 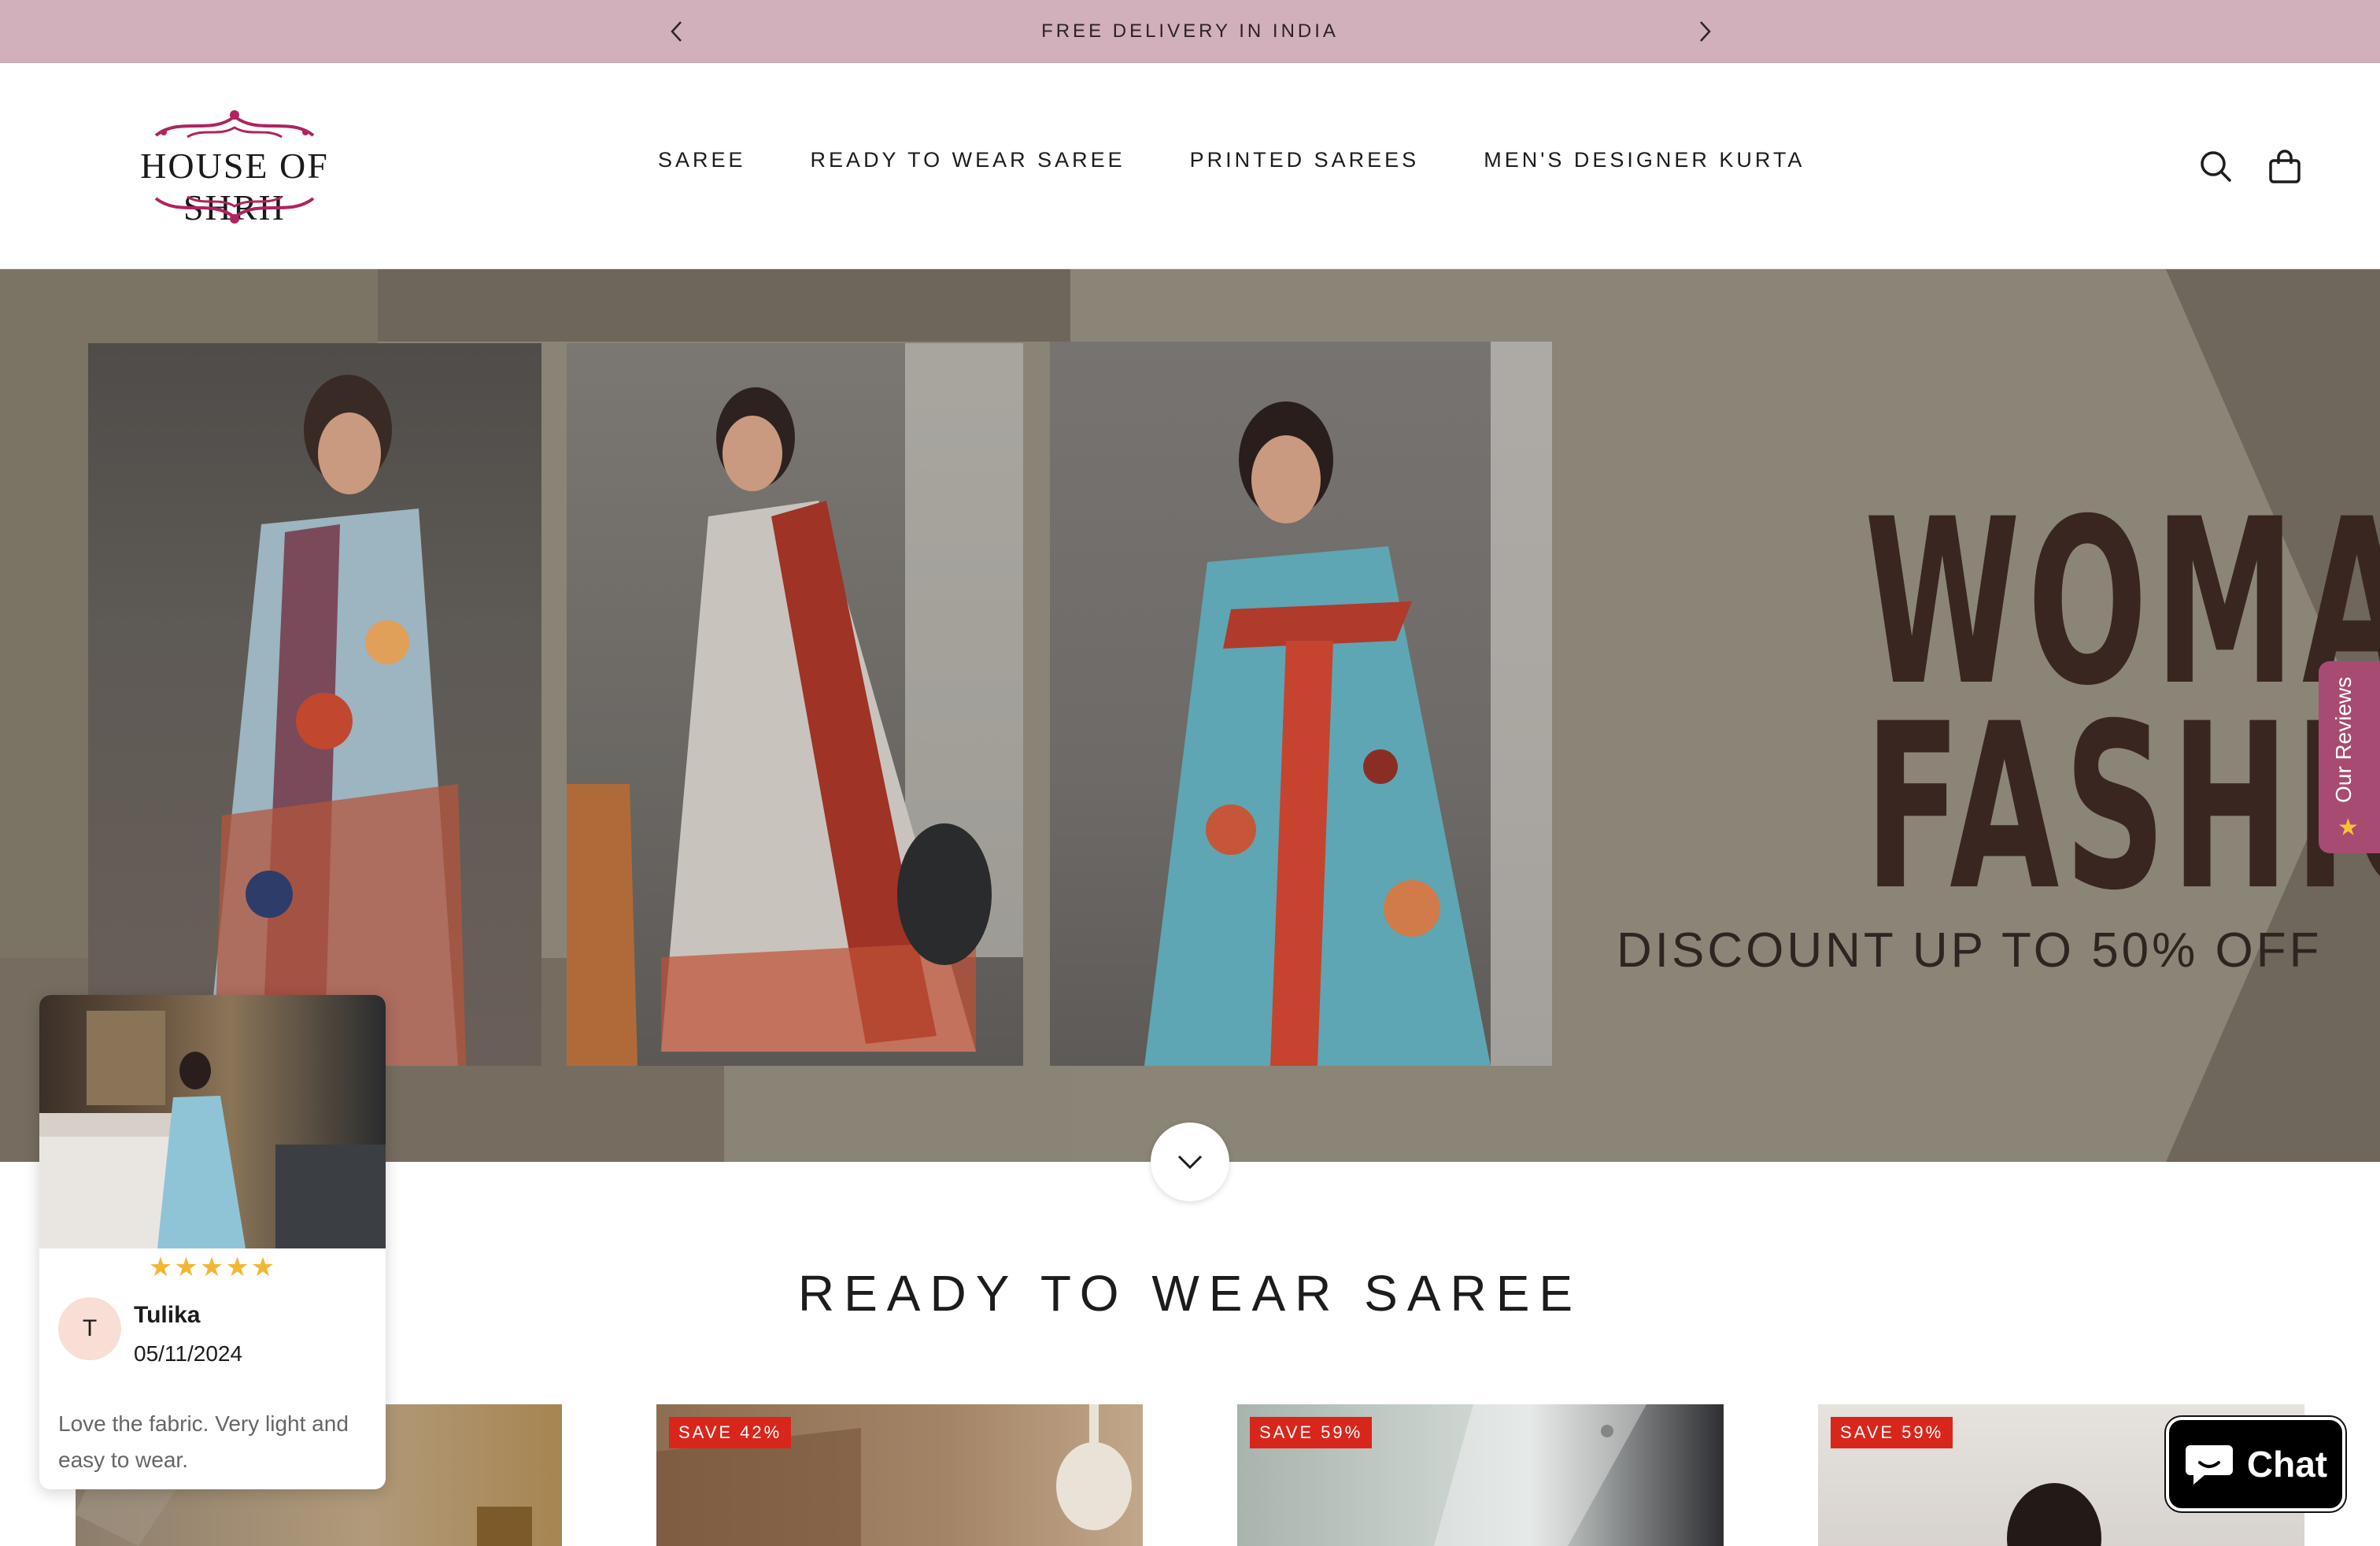 I want to click on review-photo, so click(x=213, y=1121).